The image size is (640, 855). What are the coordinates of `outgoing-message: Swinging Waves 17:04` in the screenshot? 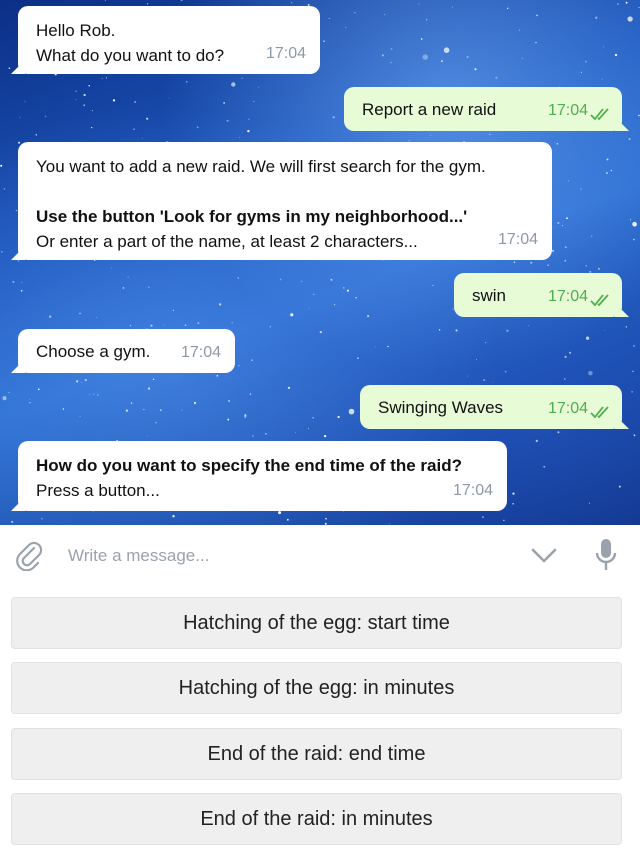 It's located at (491, 407).